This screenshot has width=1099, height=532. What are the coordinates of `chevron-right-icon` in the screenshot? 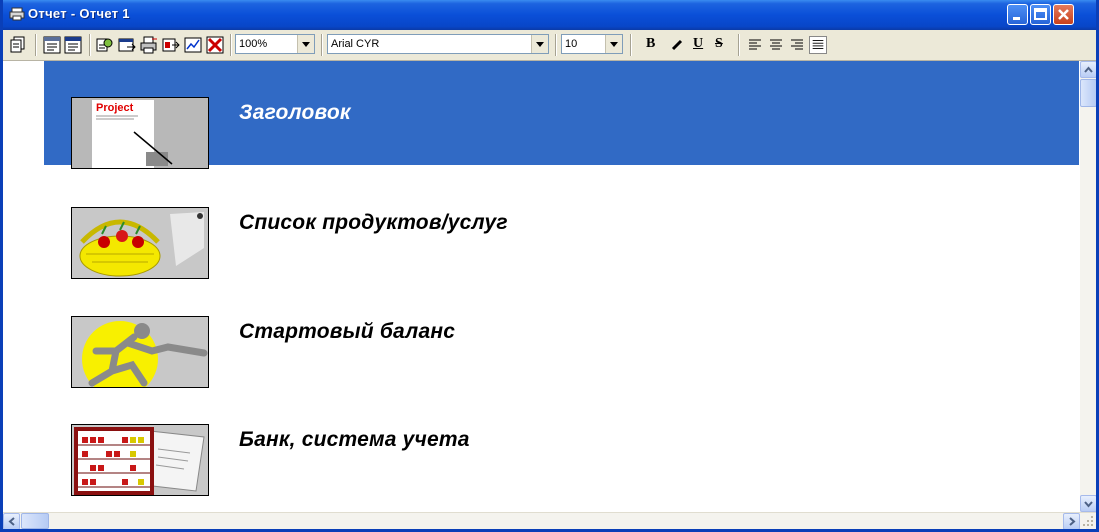 It's located at (1072, 521).